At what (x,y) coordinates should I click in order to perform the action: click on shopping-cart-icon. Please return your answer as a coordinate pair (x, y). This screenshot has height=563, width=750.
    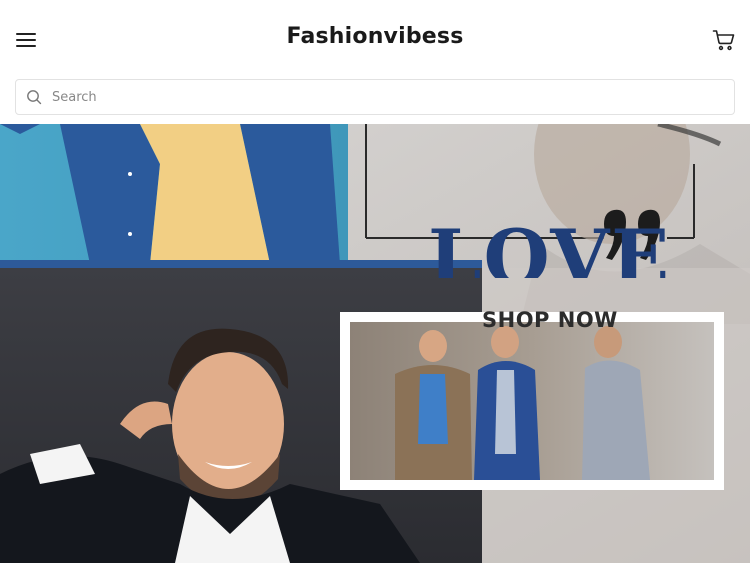
    Looking at the image, I should click on (723, 40).